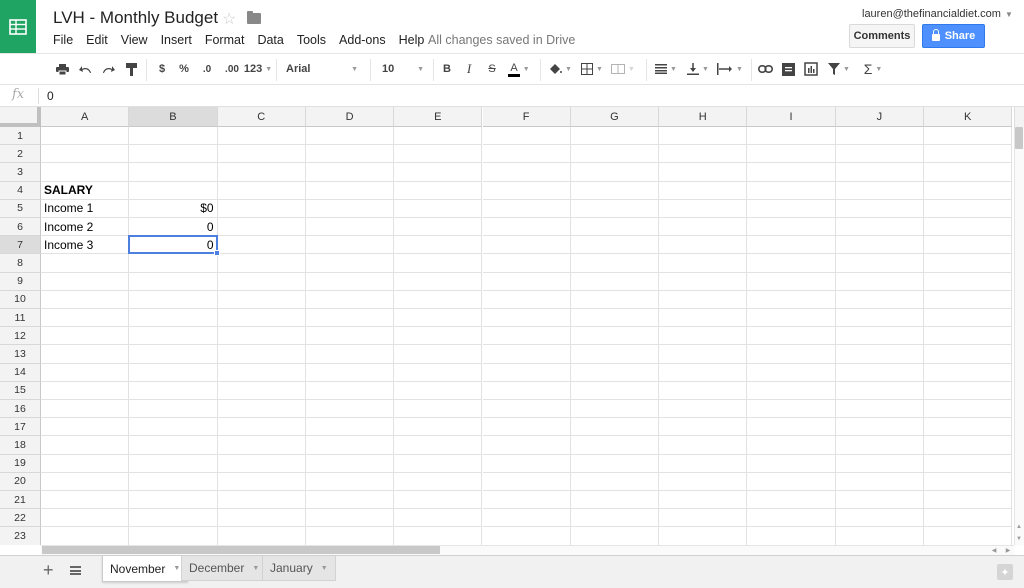 This screenshot has width=1024, height=588. Describe the element at coordinates (879, 481) in the screenshot. I see `cell-j20` at that location.